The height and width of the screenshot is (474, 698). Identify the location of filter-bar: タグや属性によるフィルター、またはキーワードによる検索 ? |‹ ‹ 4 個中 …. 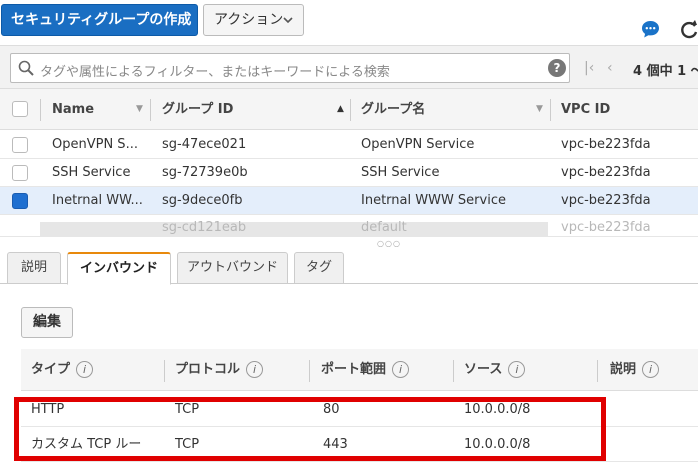
(349, 67).